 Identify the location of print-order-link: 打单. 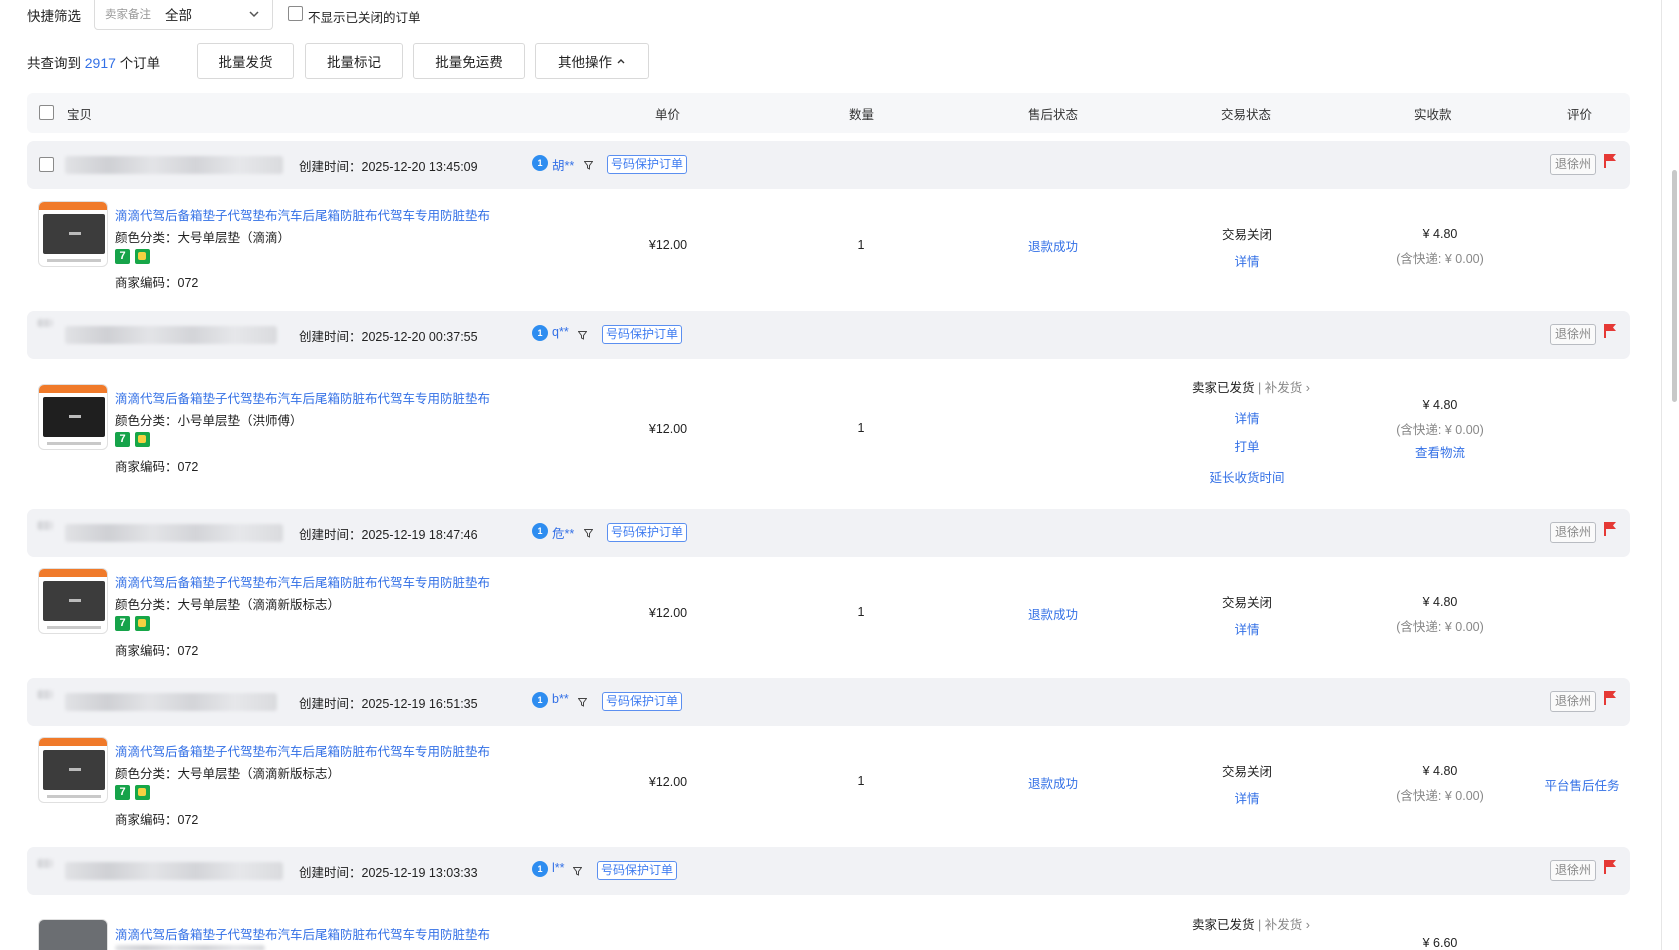
(1246, 445).